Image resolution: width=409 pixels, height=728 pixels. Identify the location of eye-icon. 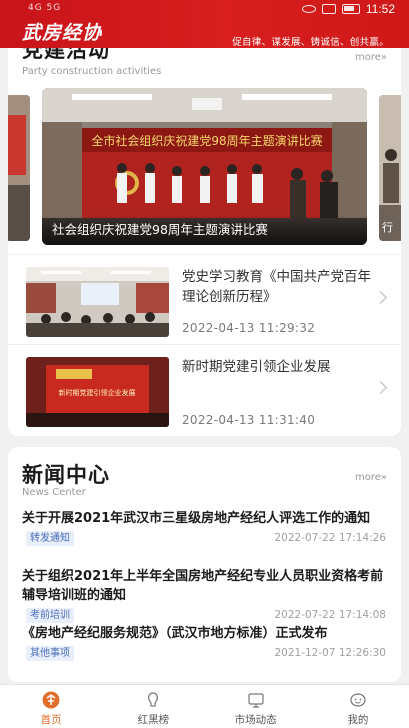
(308, 9).